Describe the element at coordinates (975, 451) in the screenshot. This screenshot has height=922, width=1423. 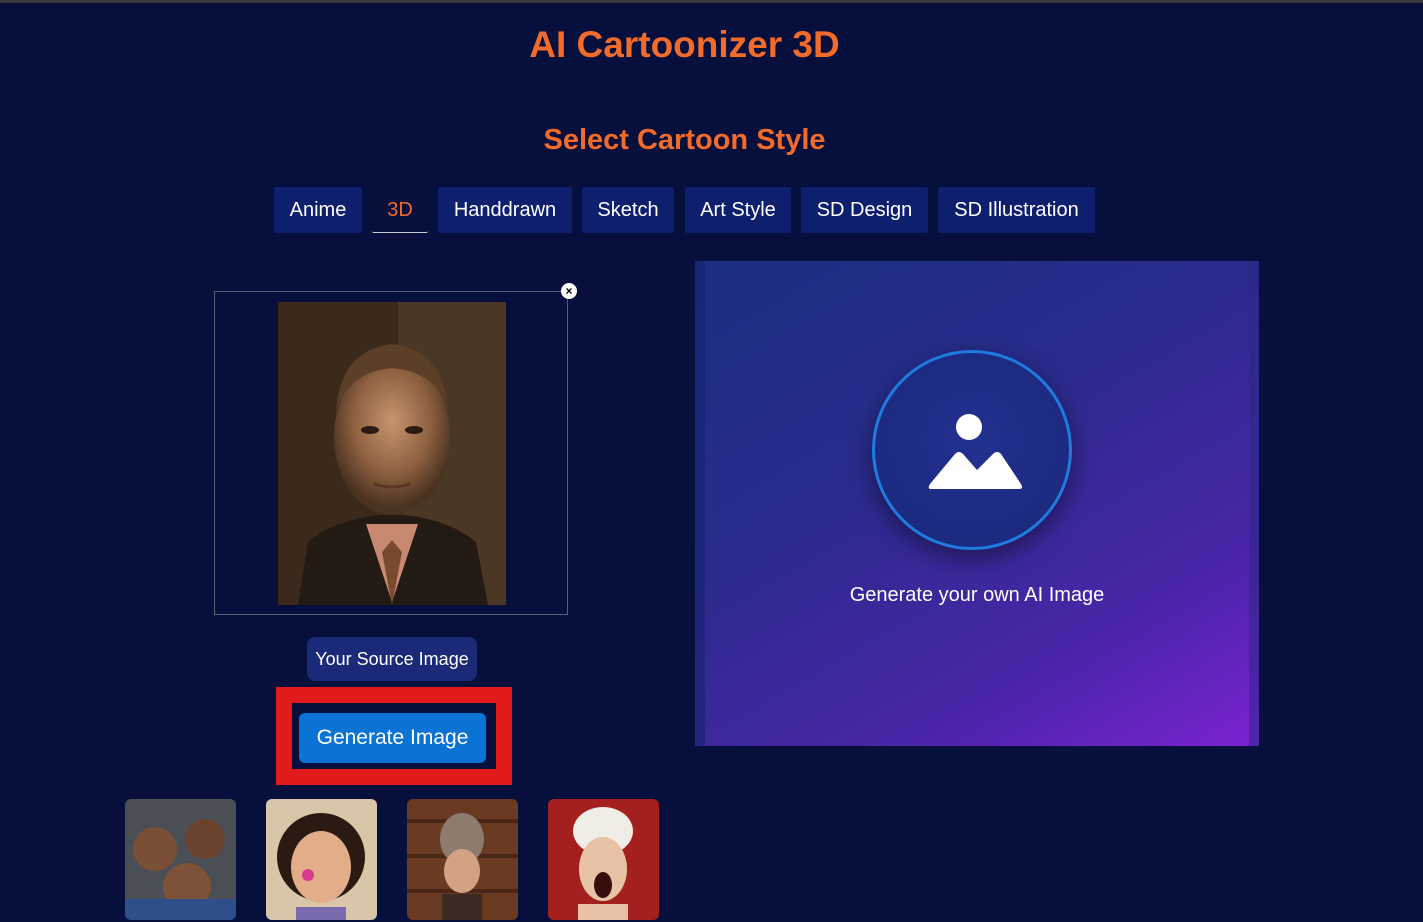
I see `image-placeholder-icon` at that location.